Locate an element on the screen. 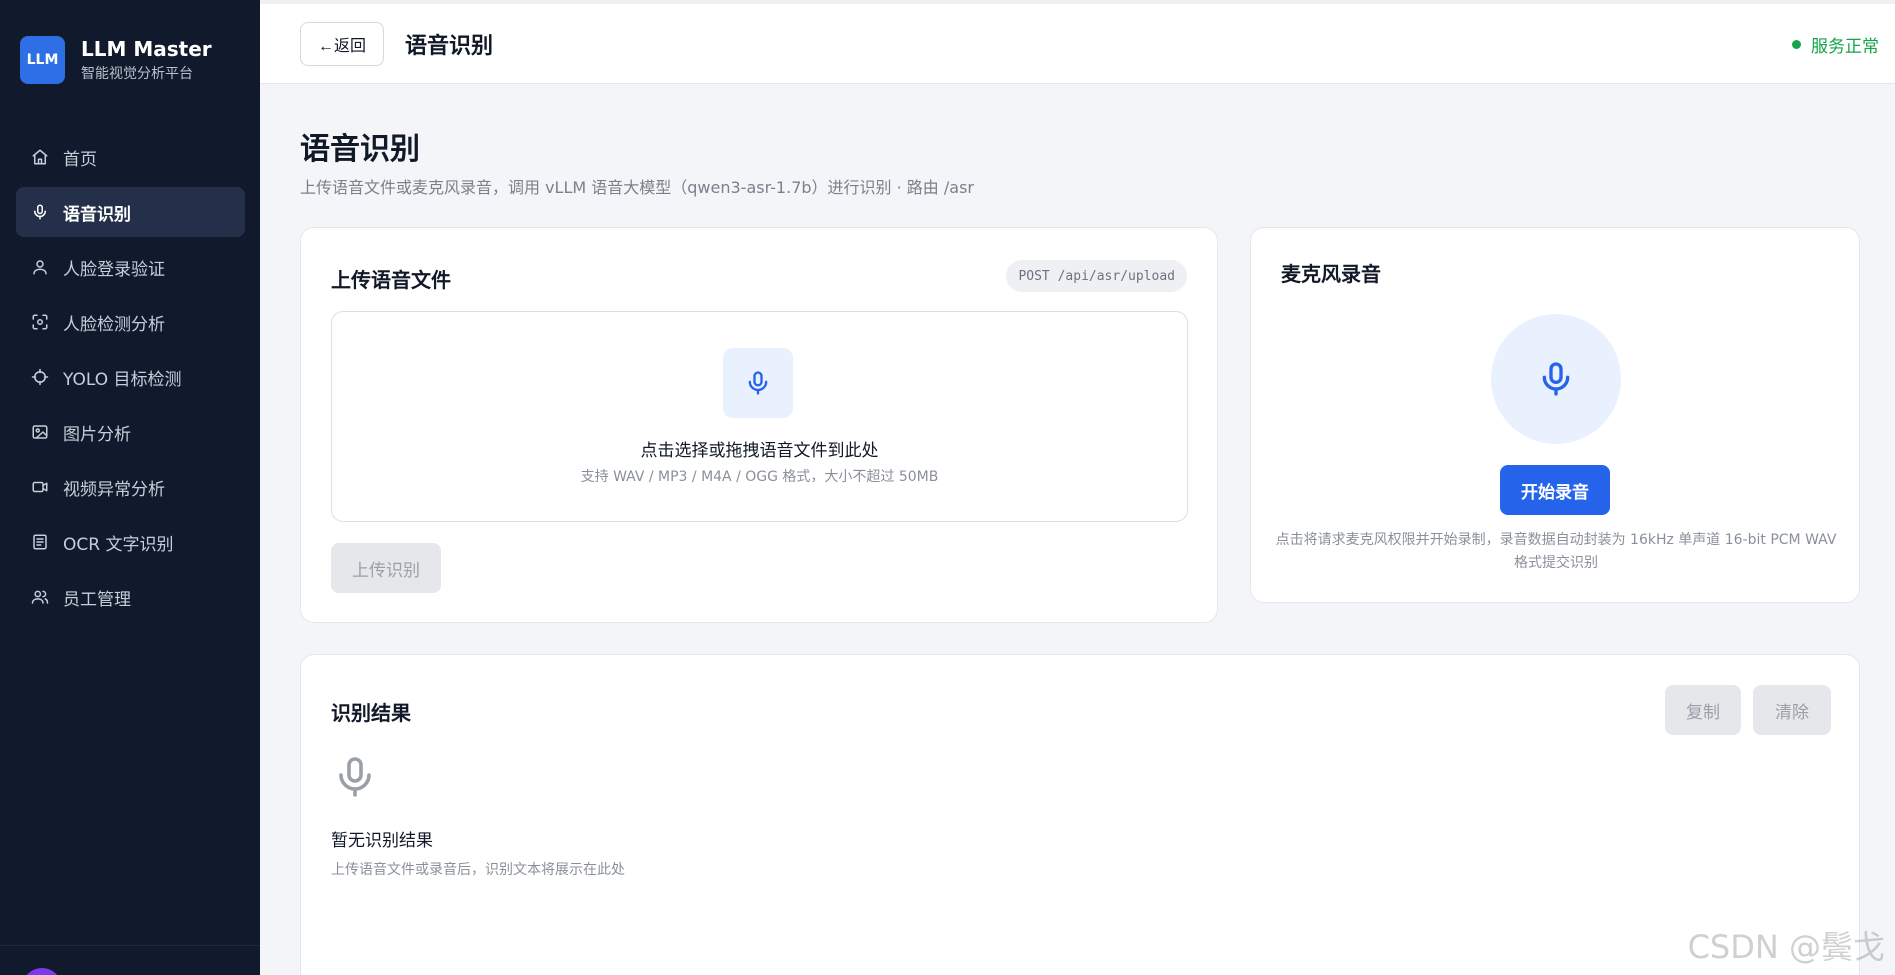 The height and width of the screenshot is (975, 1895). sidebar-divider is located at coordinates (130, 945).